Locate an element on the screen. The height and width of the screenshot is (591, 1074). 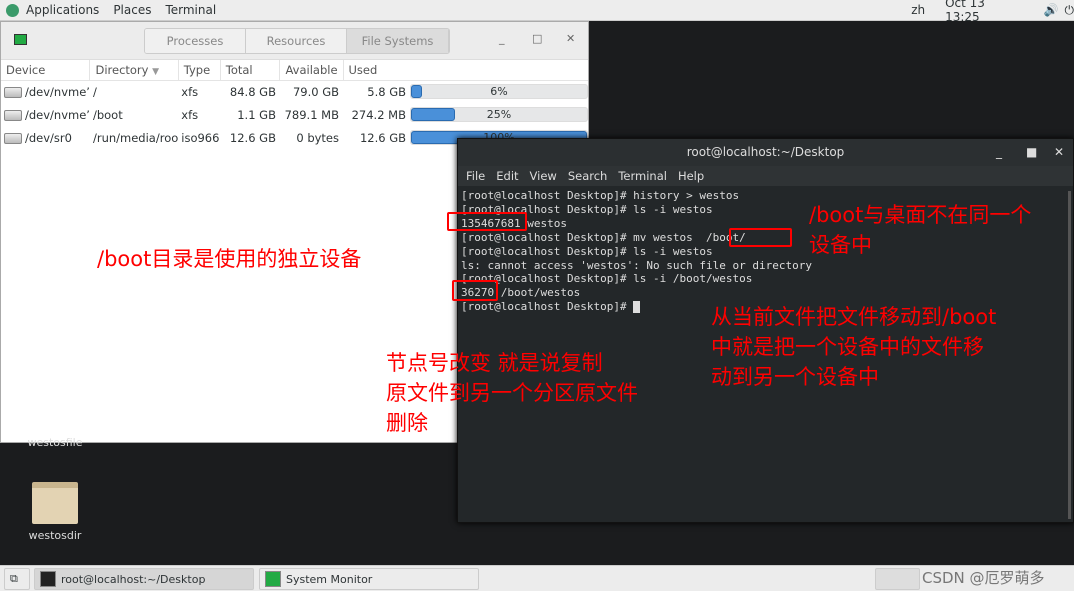
device-cell: /dev/sr0 is located at coordinates (45, 137).